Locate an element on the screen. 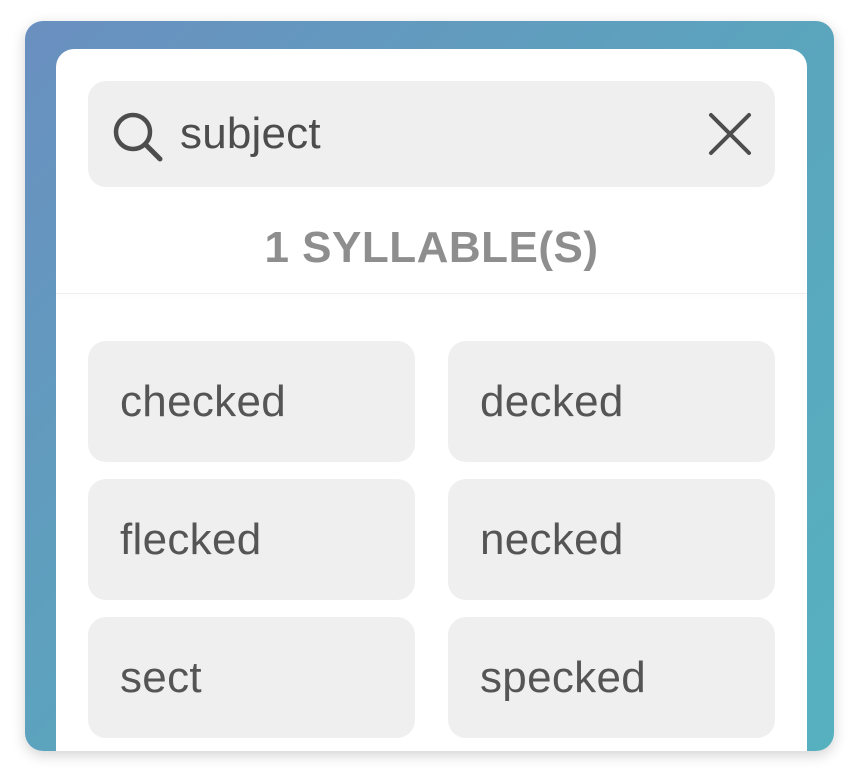 The image size is (859, 780). word-tile: checked is located at coordinates (251, 401).